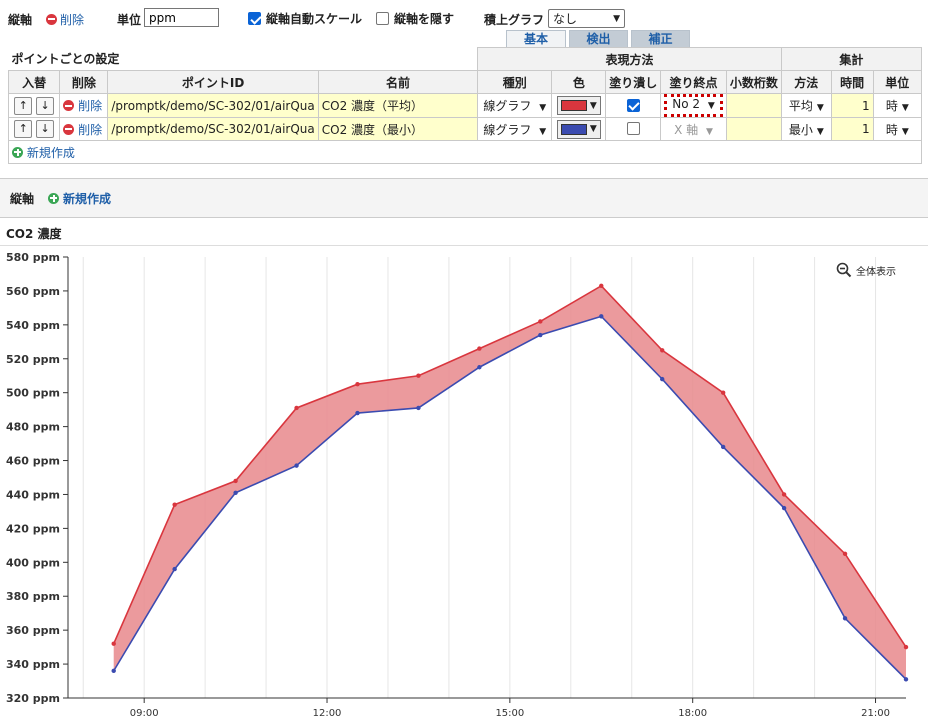 This screenshot has height=720, width=928. What do you see at coordinates (897, 82) in the screenshot?
I see `col-unit: 単位` at bounding box center [897, 82].